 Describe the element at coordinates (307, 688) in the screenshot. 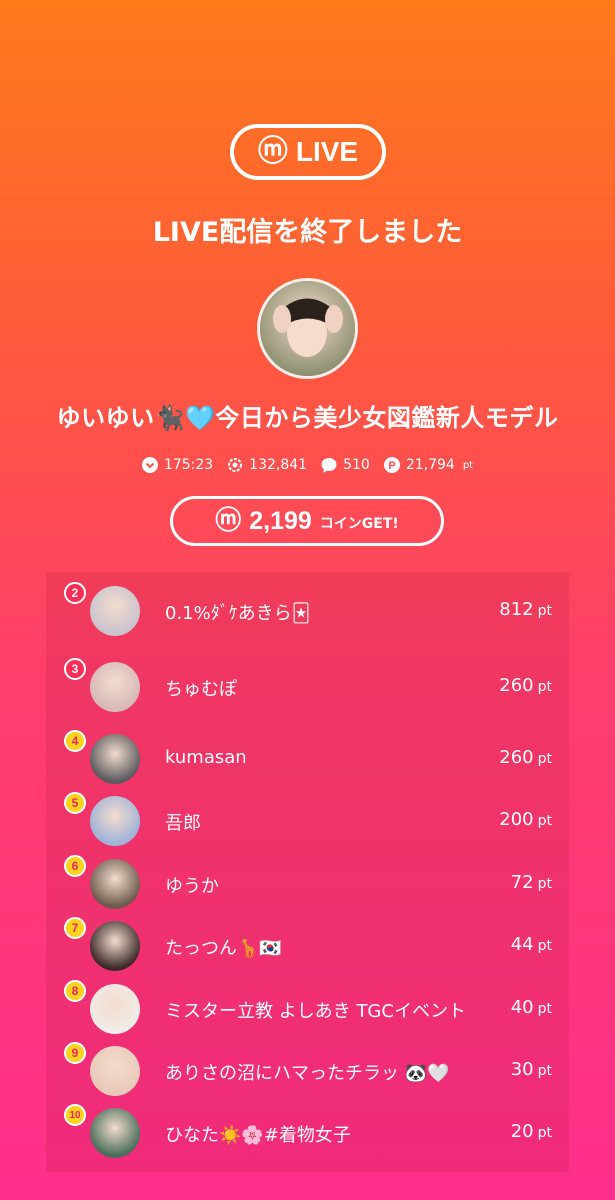

I see `ranking-row: 3 ちゅむぽ 260 pt` at that location.